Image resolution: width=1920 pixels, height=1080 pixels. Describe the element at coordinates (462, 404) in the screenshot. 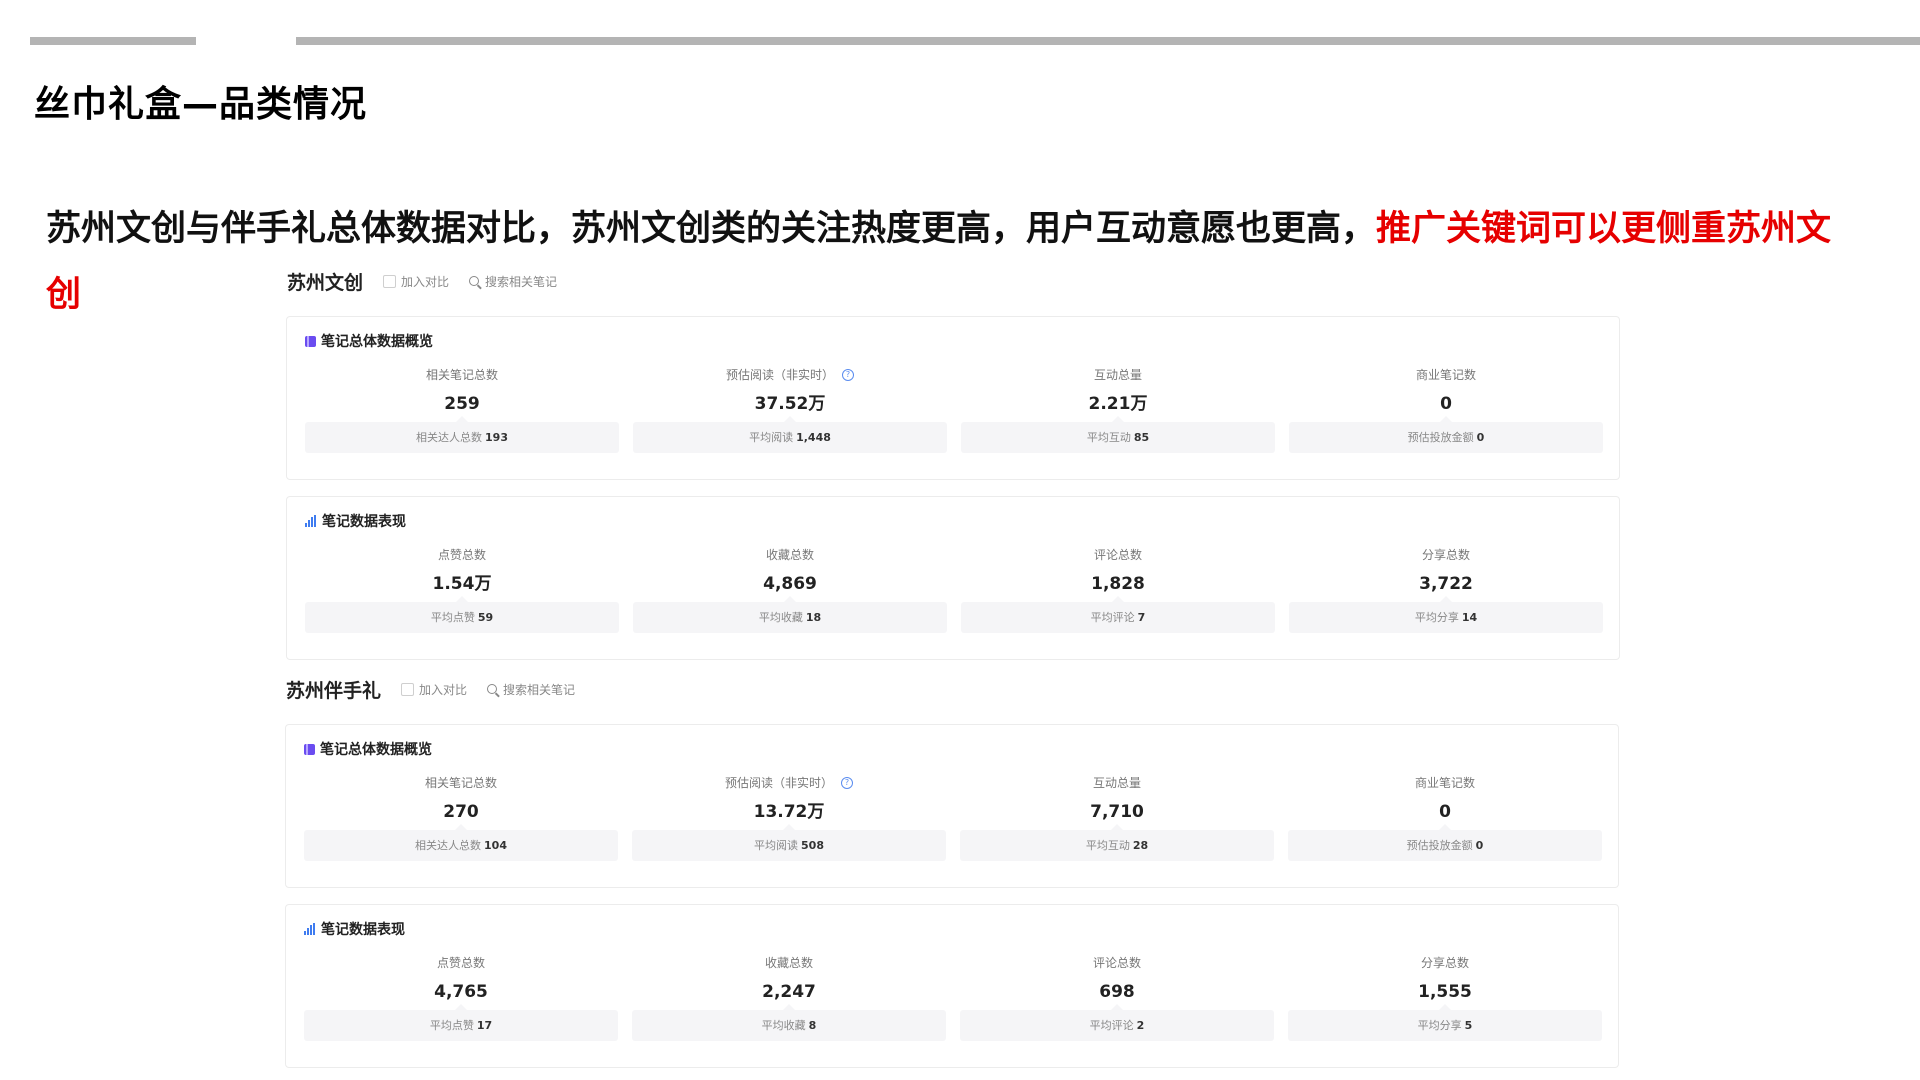

I see `metric-value: 259` at that location.